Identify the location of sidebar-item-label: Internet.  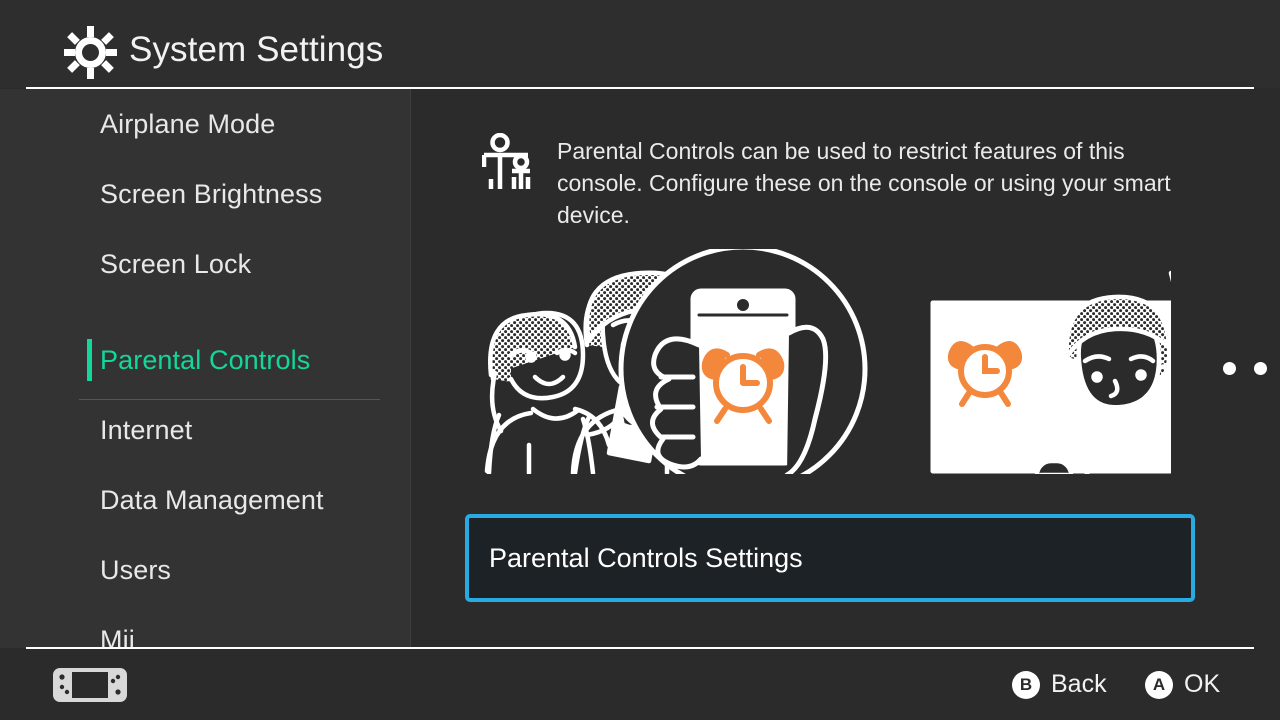
(146, 429).